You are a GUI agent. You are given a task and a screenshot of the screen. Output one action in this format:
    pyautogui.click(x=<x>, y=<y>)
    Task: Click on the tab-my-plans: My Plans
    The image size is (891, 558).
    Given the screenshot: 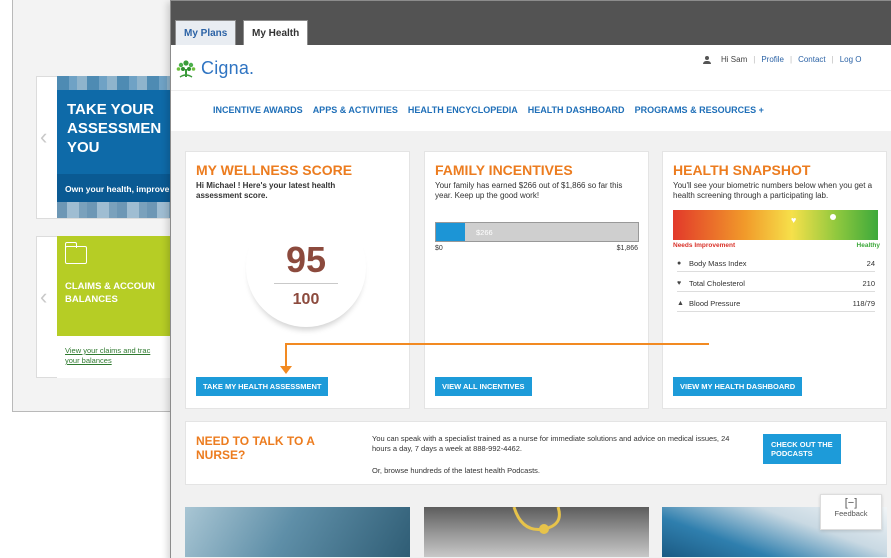 What is the action you would take?
    pyautogui.click(x=206, y=32)
    